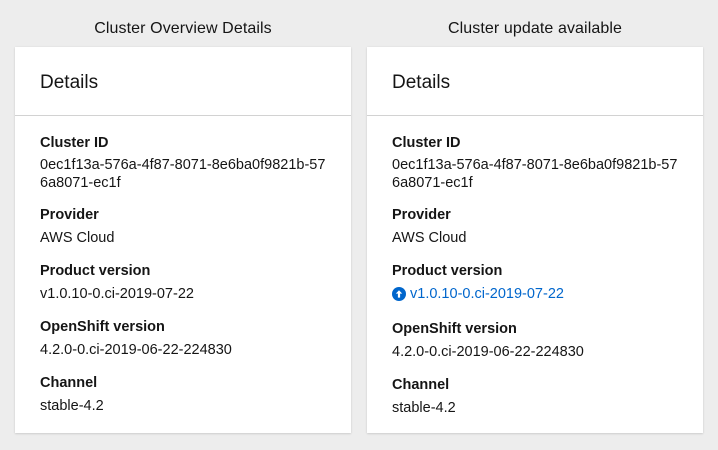 This screenshot has height=450, width=718. Describe the element at coordinates (399, 294) in the screenshot. I see `arrow-circle-up-icon` at that location.